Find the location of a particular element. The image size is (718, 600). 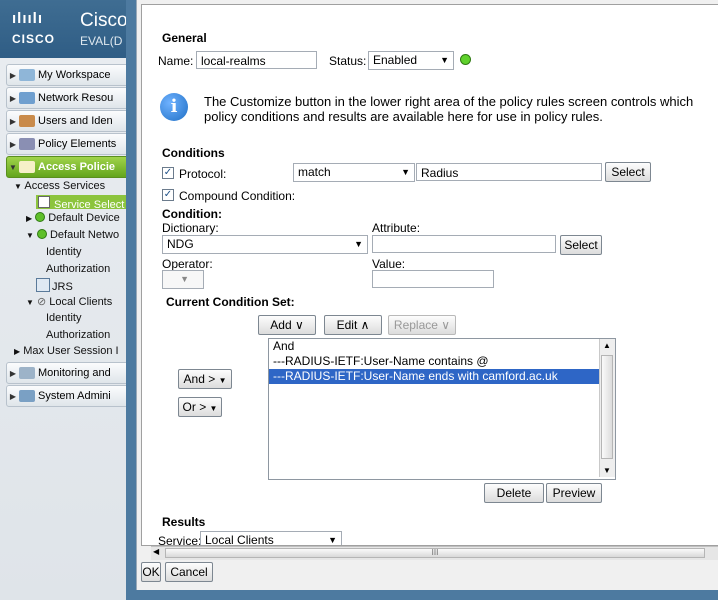

tree-default-network: ▼ Default Netwo is located at coordinates (72, 235).